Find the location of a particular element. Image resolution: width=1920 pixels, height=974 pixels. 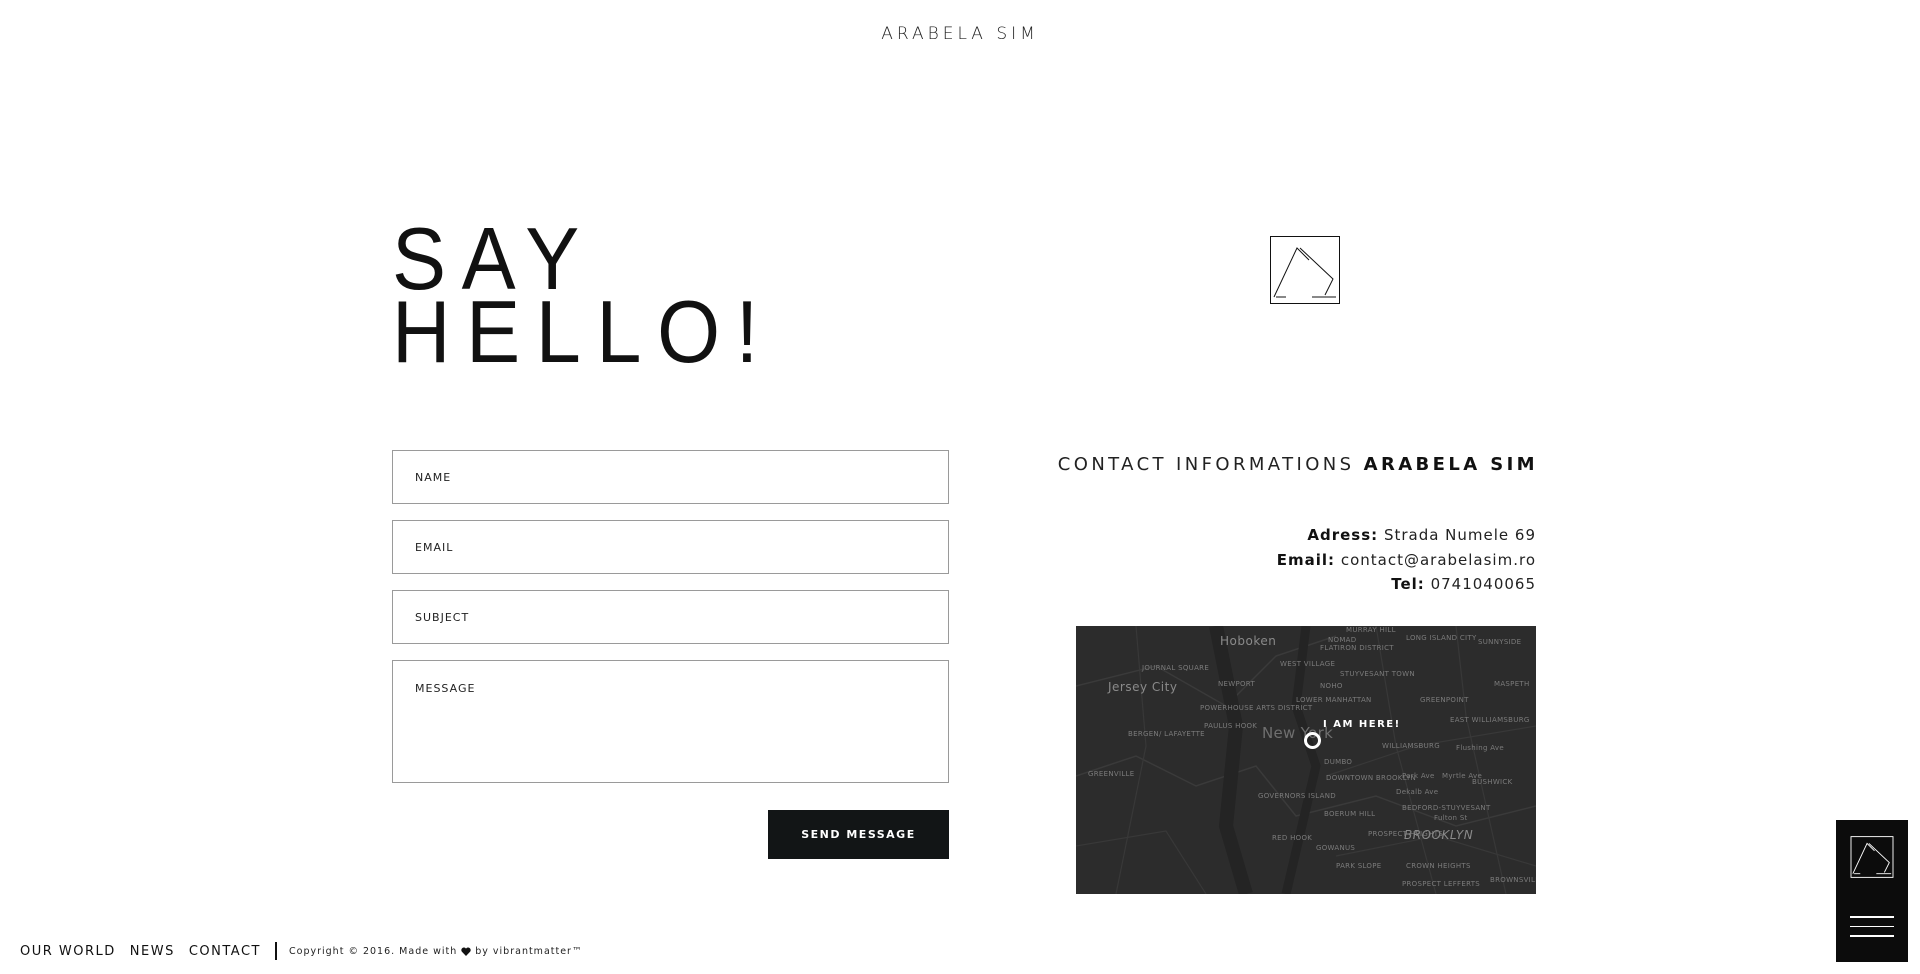

side-menu-panel is located at coordinates (1872, 891).